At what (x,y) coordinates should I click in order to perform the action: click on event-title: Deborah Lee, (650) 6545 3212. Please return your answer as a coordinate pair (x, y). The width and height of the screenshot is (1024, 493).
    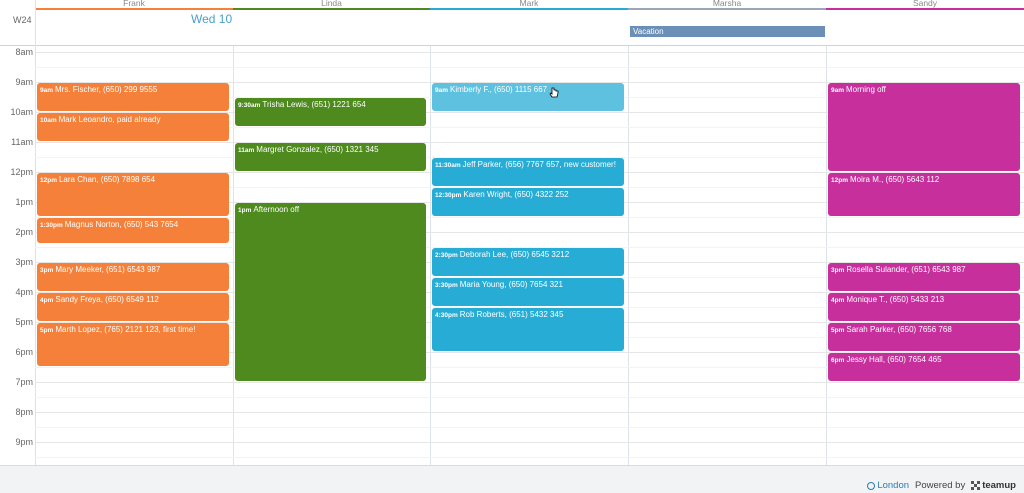
    Looking at the image, I should click on (514, 254).